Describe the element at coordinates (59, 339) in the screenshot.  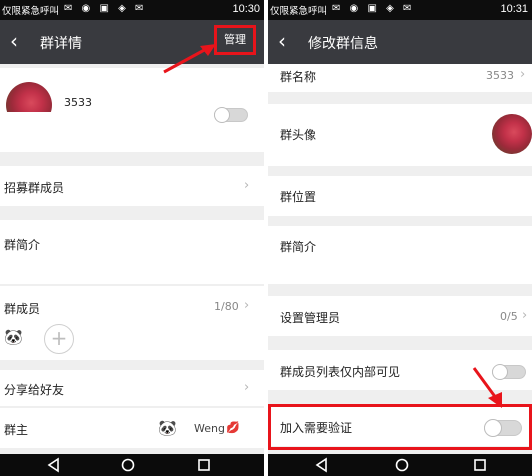
I see `add-member-button: +` at that location.